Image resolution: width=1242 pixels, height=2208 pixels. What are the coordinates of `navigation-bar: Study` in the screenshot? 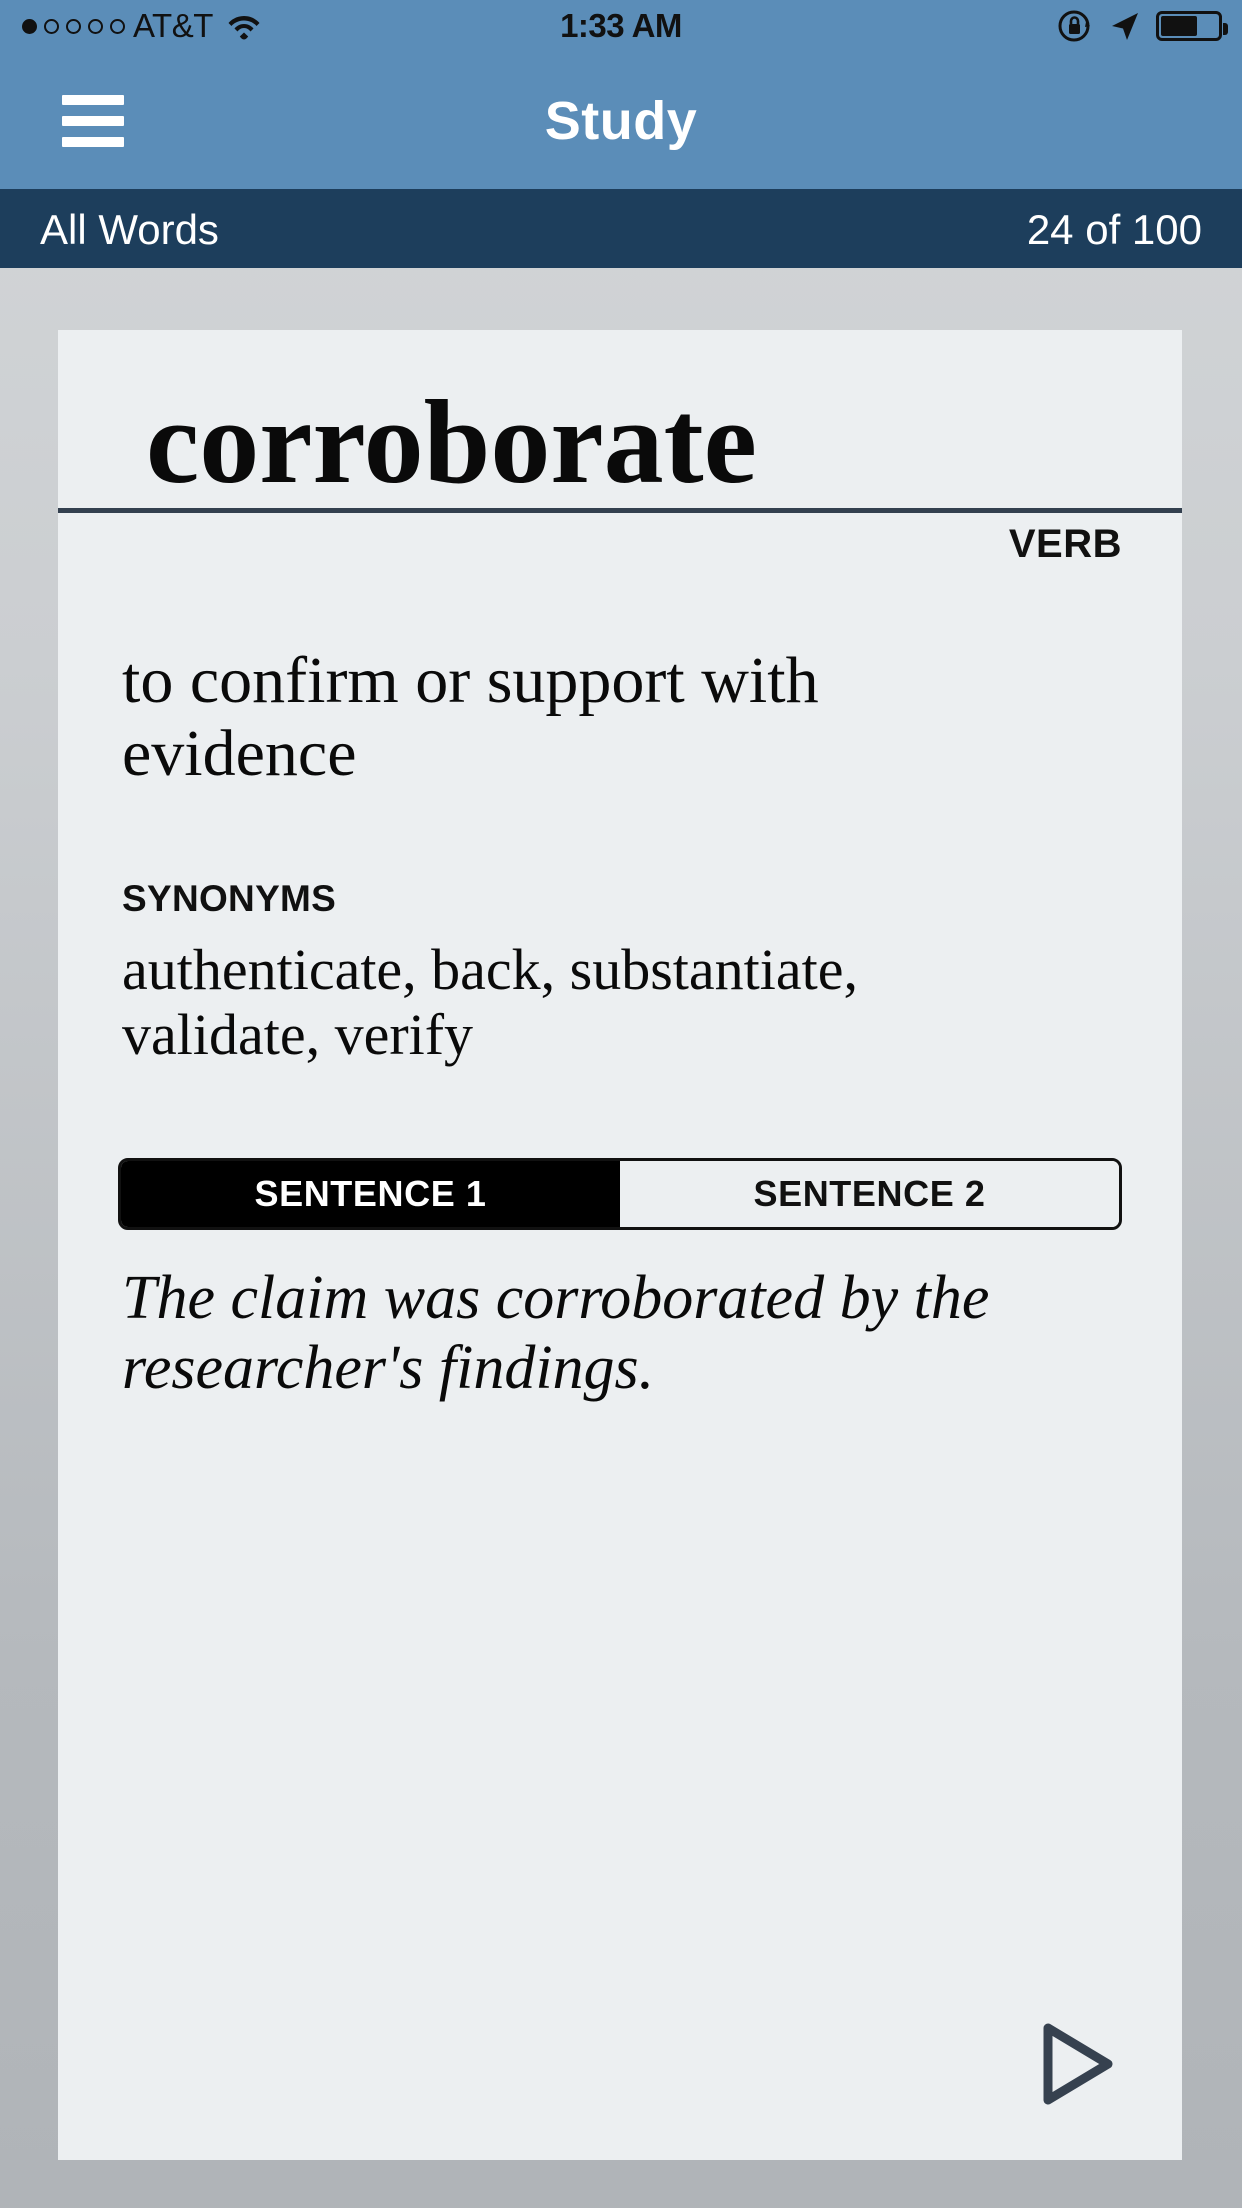 It's located at (621, 122).